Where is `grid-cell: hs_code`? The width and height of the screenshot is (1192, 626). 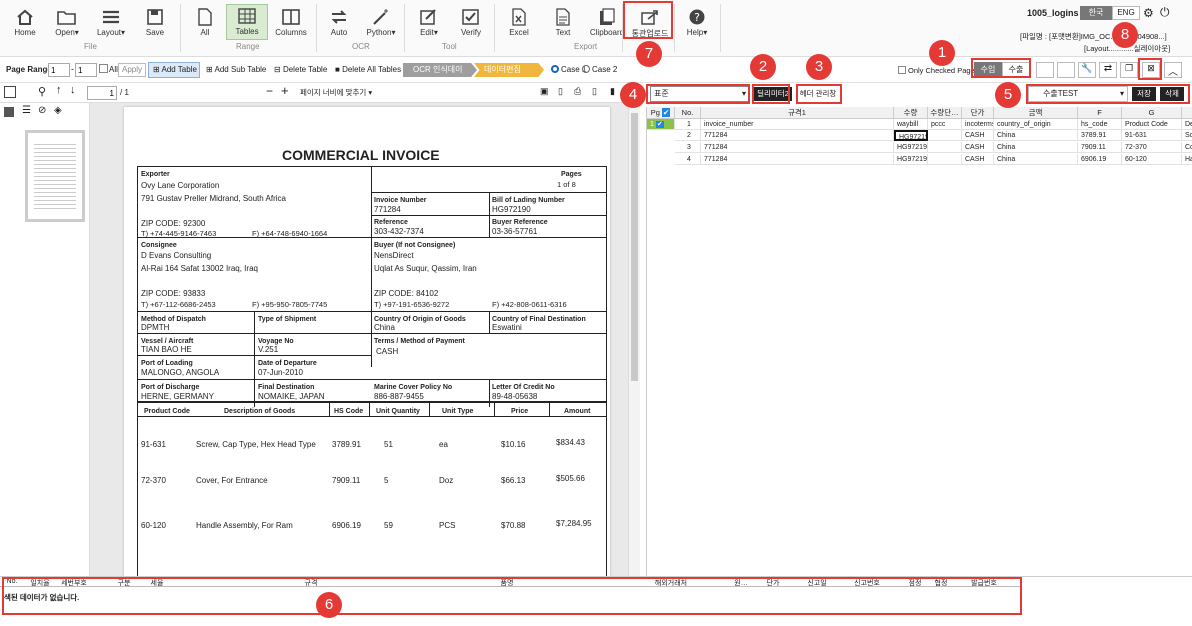
grid-cell: hs_code is located at coordinates (1100, 124).